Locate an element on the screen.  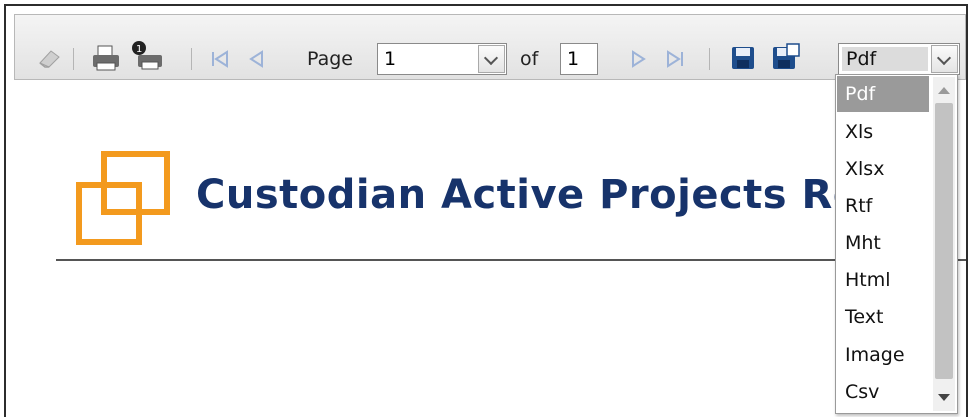
header-divider is located at coordinates (511, 260).